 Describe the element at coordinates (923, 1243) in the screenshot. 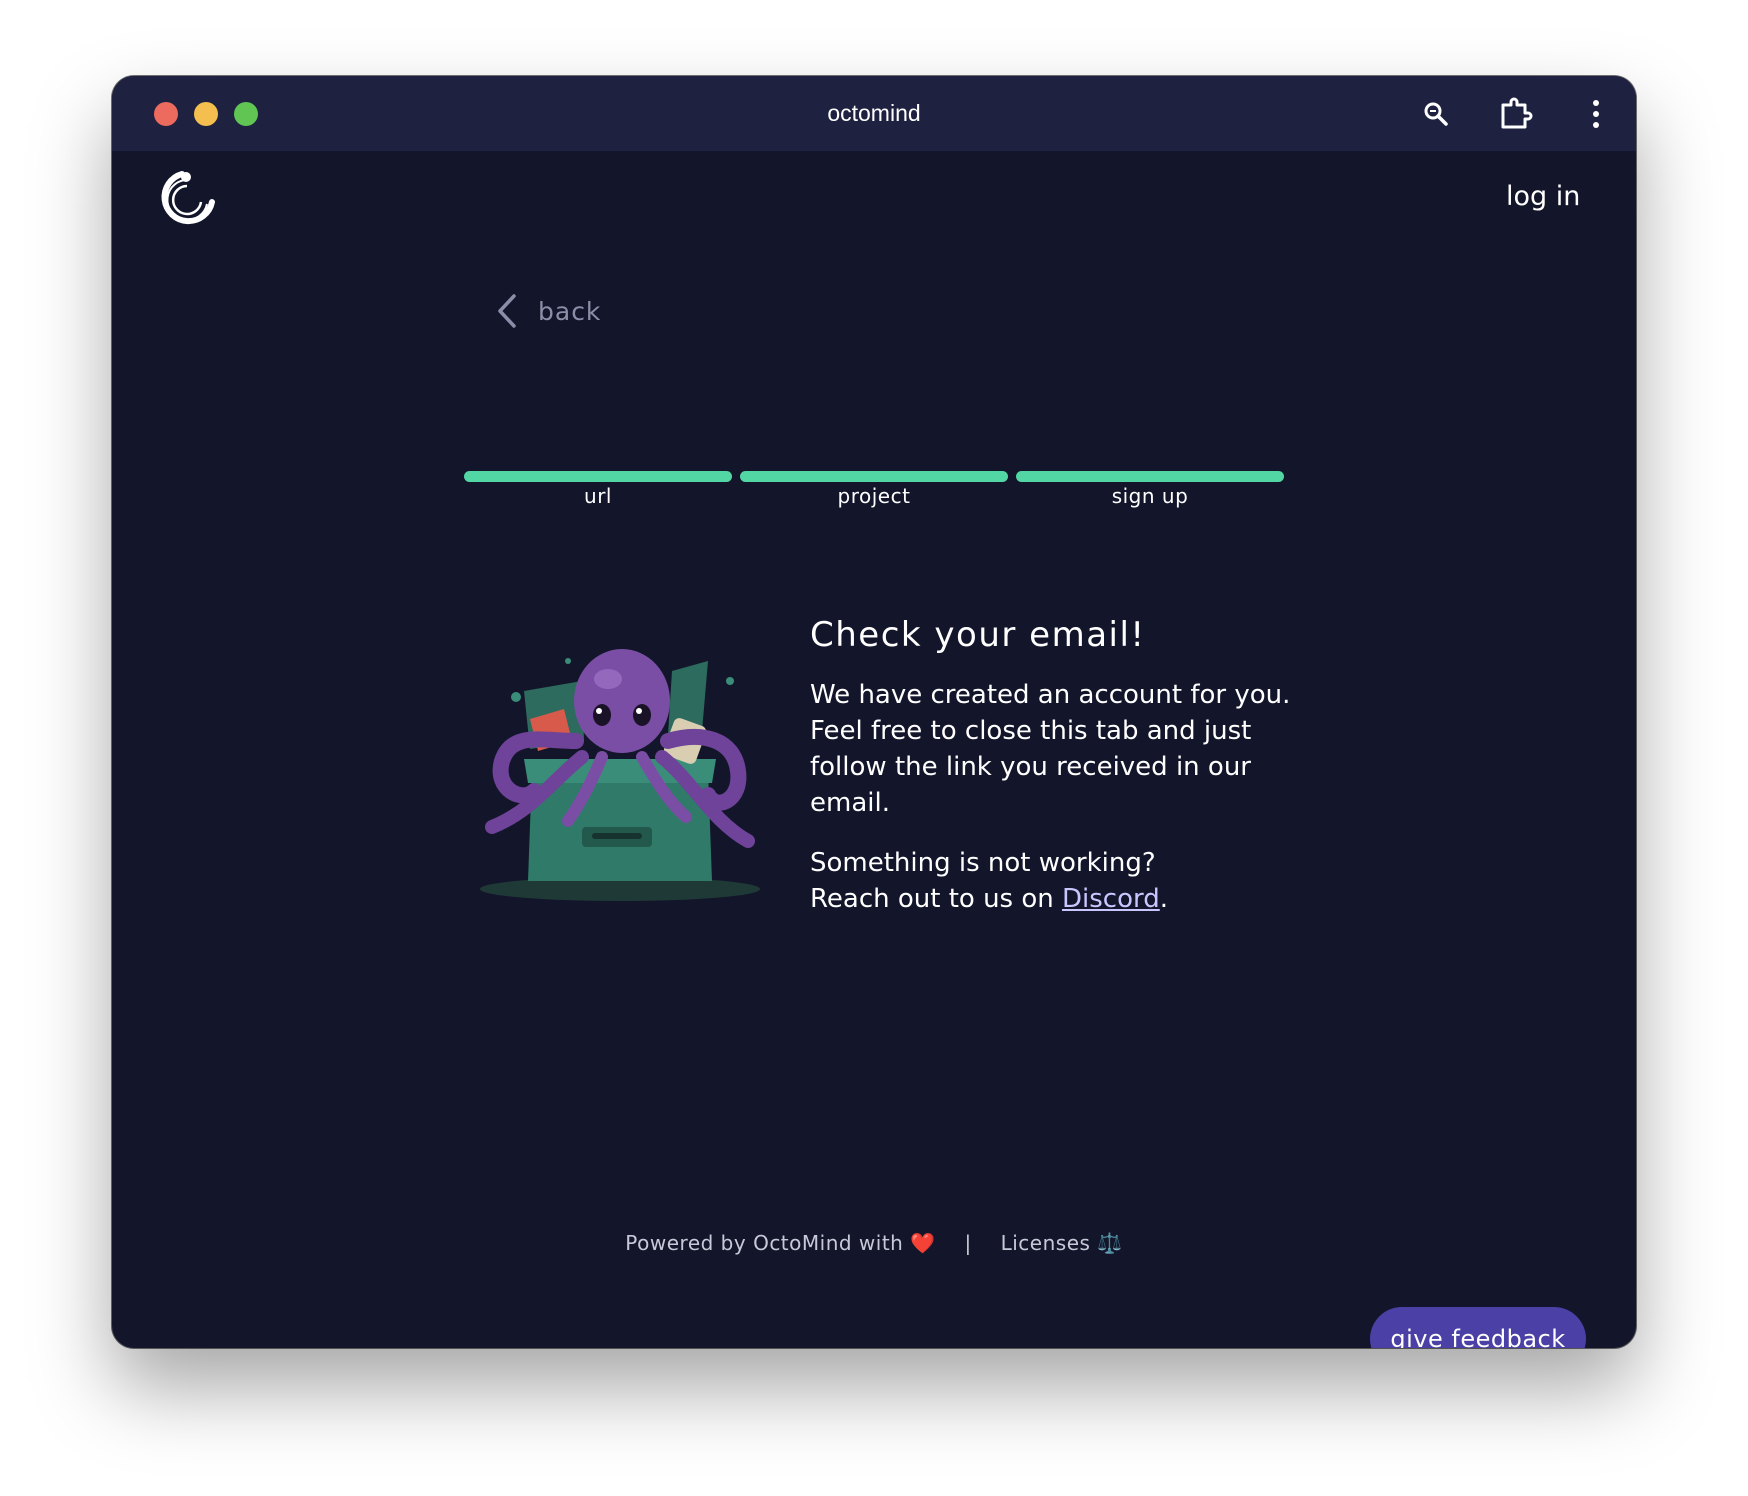

I see `heart-icon: ❤️` at that location.